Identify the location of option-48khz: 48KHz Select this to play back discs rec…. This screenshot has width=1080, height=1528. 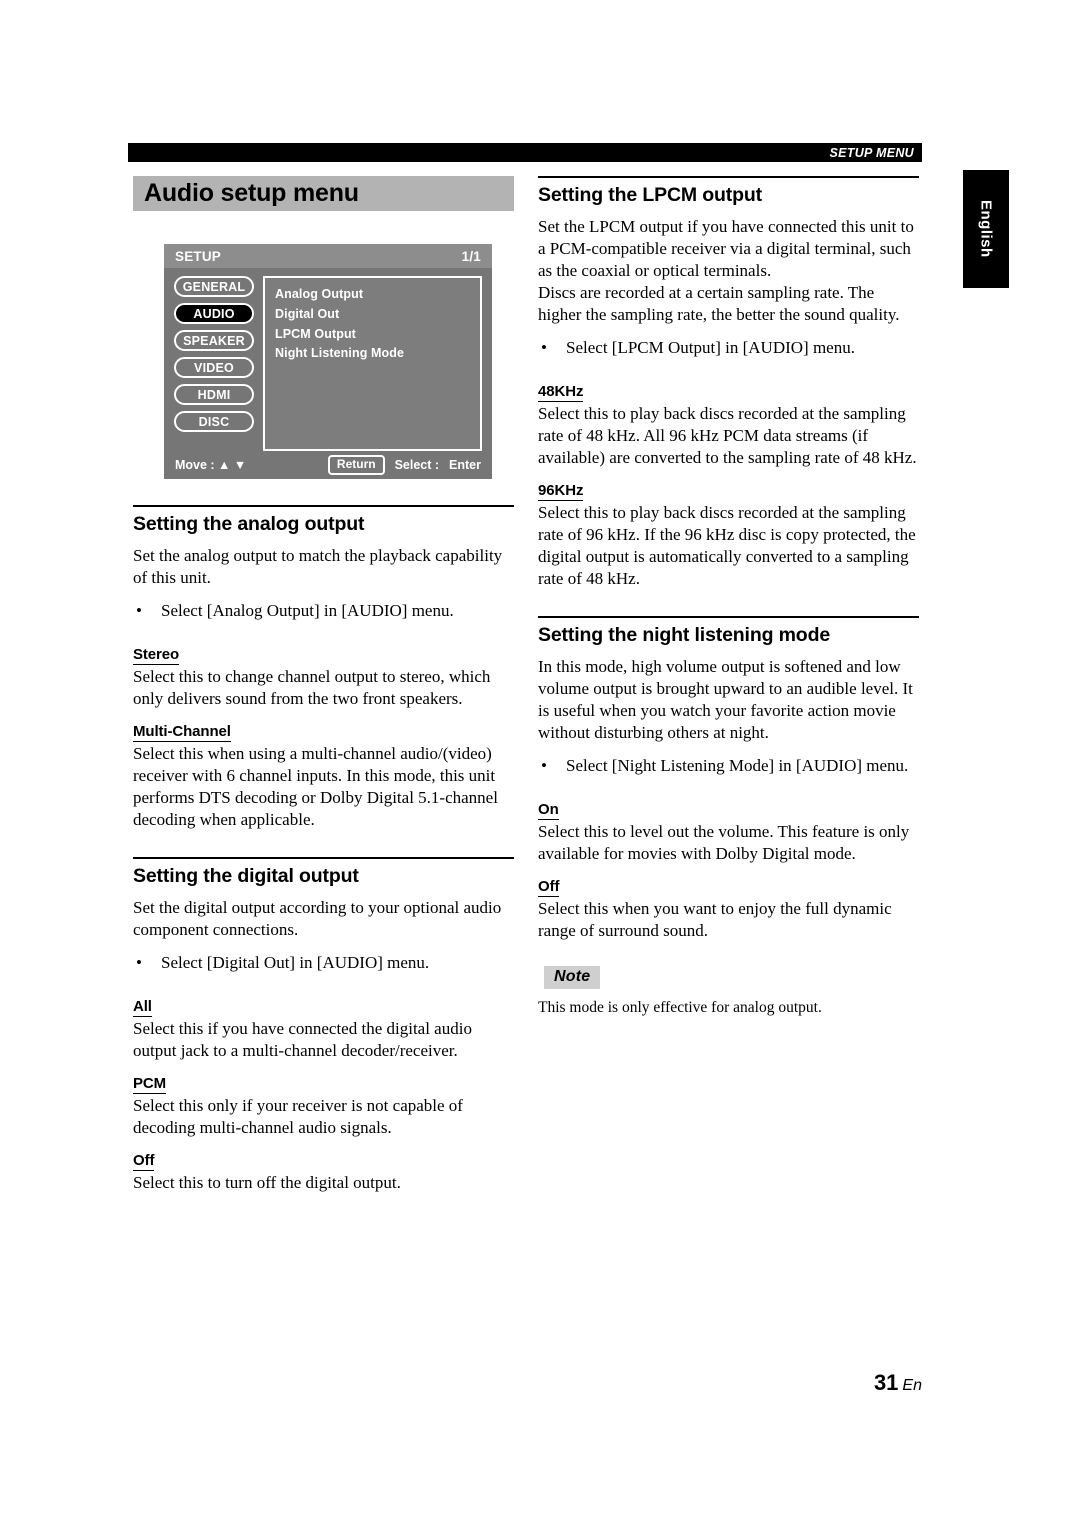
(728, 419).